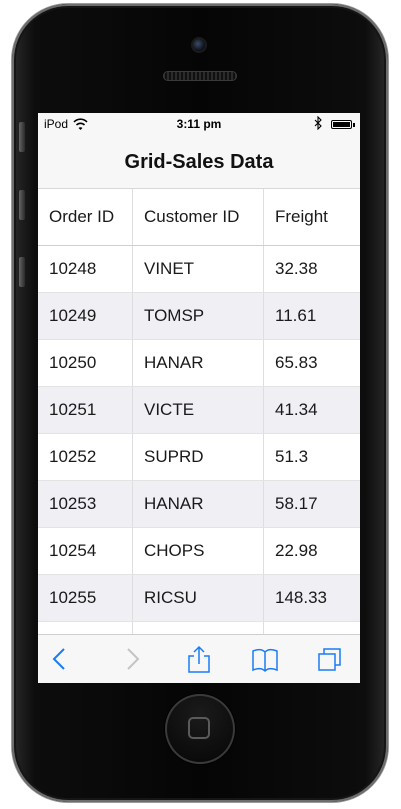 The width and height of the screenshot is (401, 809). Describe the element at coordinates (85, 457) in the screenshot. I see `order-id-cell: 10252` at that location.